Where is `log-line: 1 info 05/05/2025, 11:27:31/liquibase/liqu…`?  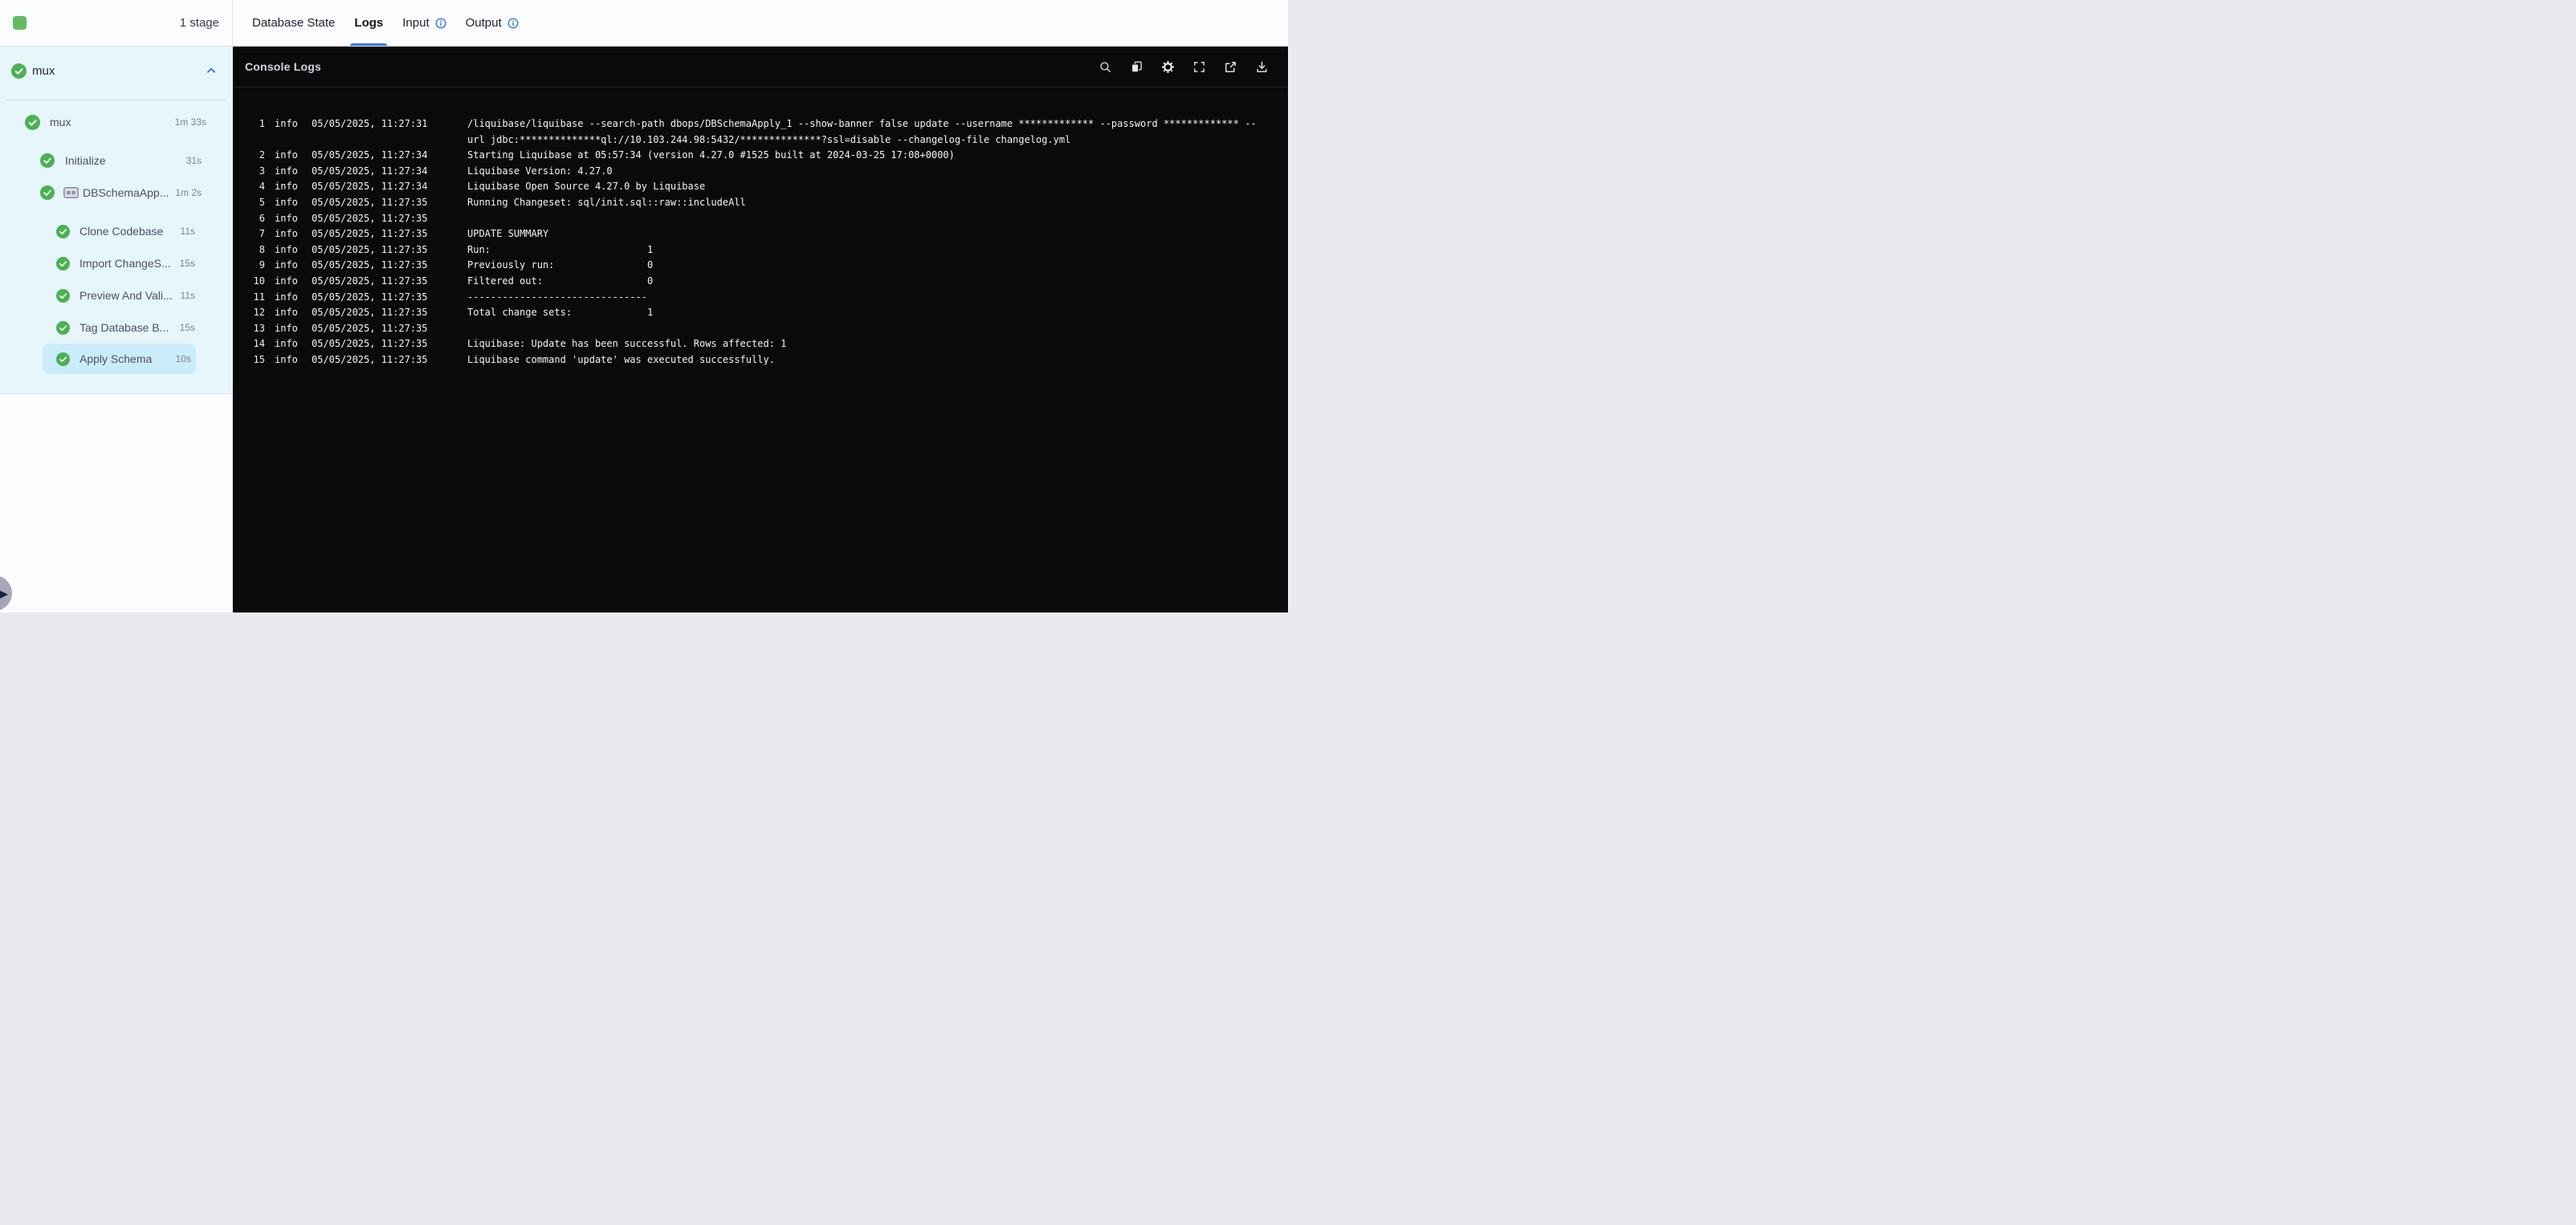
log-line: 1 info 05/05/2025, 11:27:31/liquibase/liqu… is located at coordinates (760, 124).